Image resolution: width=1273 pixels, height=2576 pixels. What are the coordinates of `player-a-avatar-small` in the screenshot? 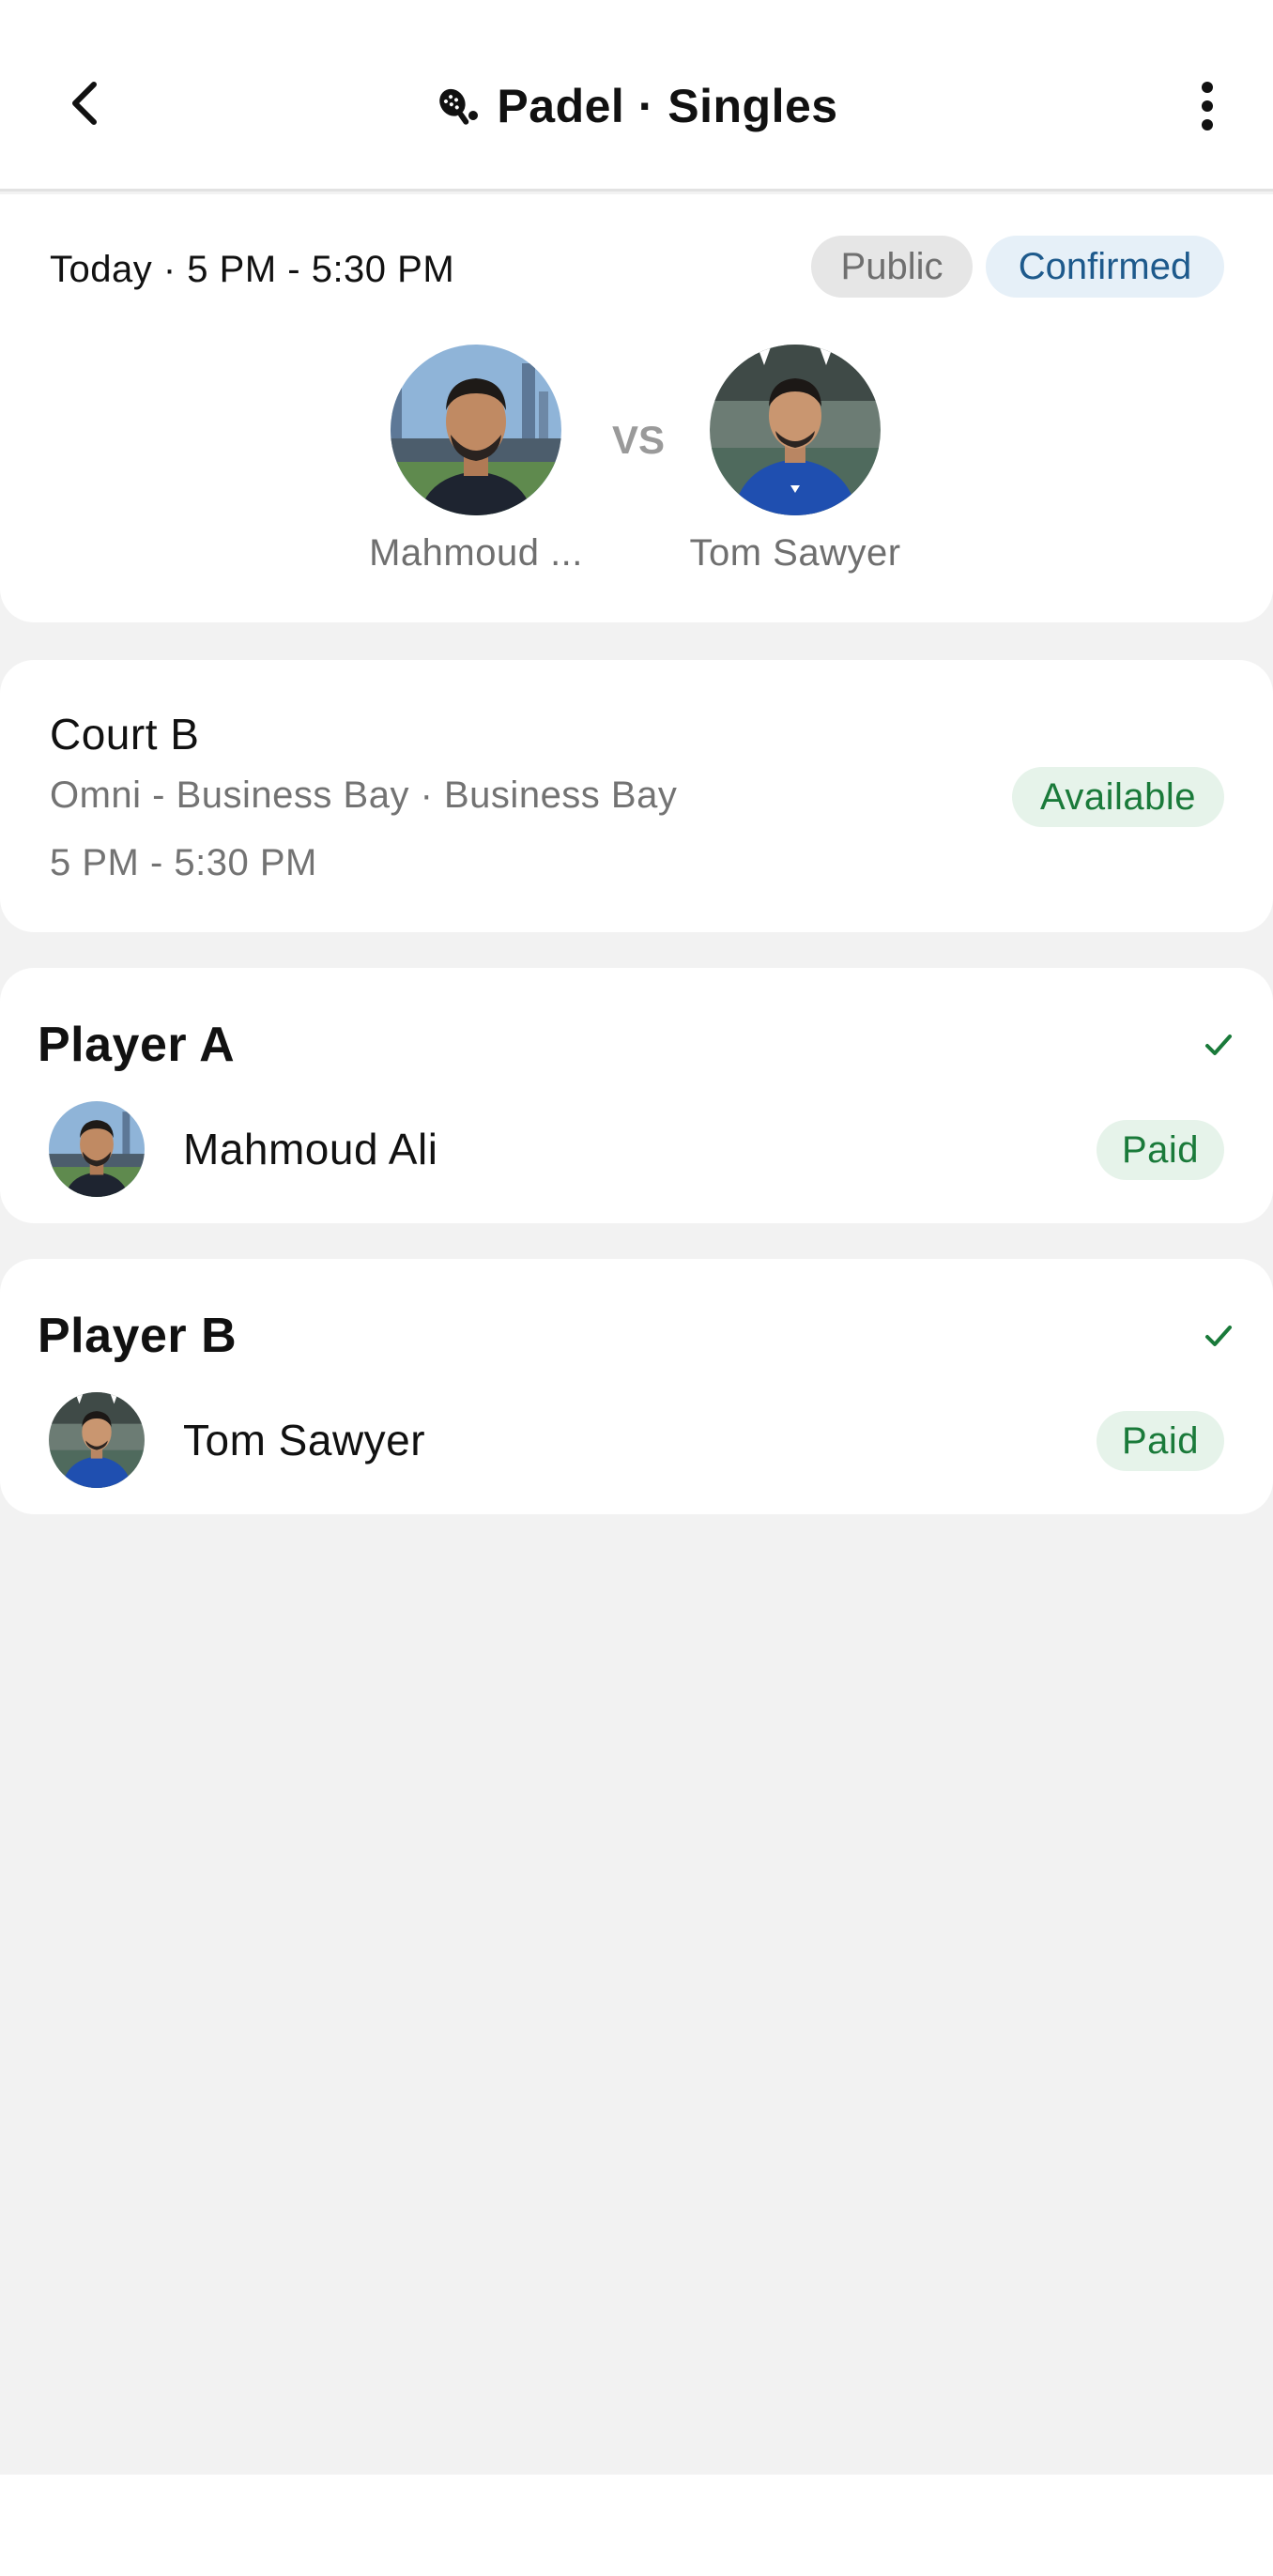 It's located at (97, 1149).